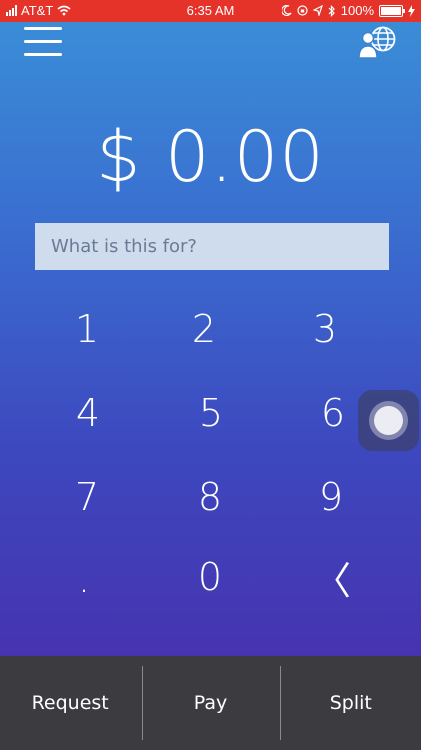 The width and height of the screenshot is (421, 750). What do you see at coordinates (331, 10) in the screenshot?
I see `bluetooth-icon` at bounding box center [331, 10].